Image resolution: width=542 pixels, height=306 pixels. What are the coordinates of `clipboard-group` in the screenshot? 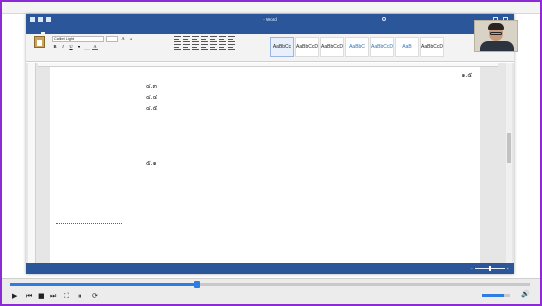 It's located at (39, 47).